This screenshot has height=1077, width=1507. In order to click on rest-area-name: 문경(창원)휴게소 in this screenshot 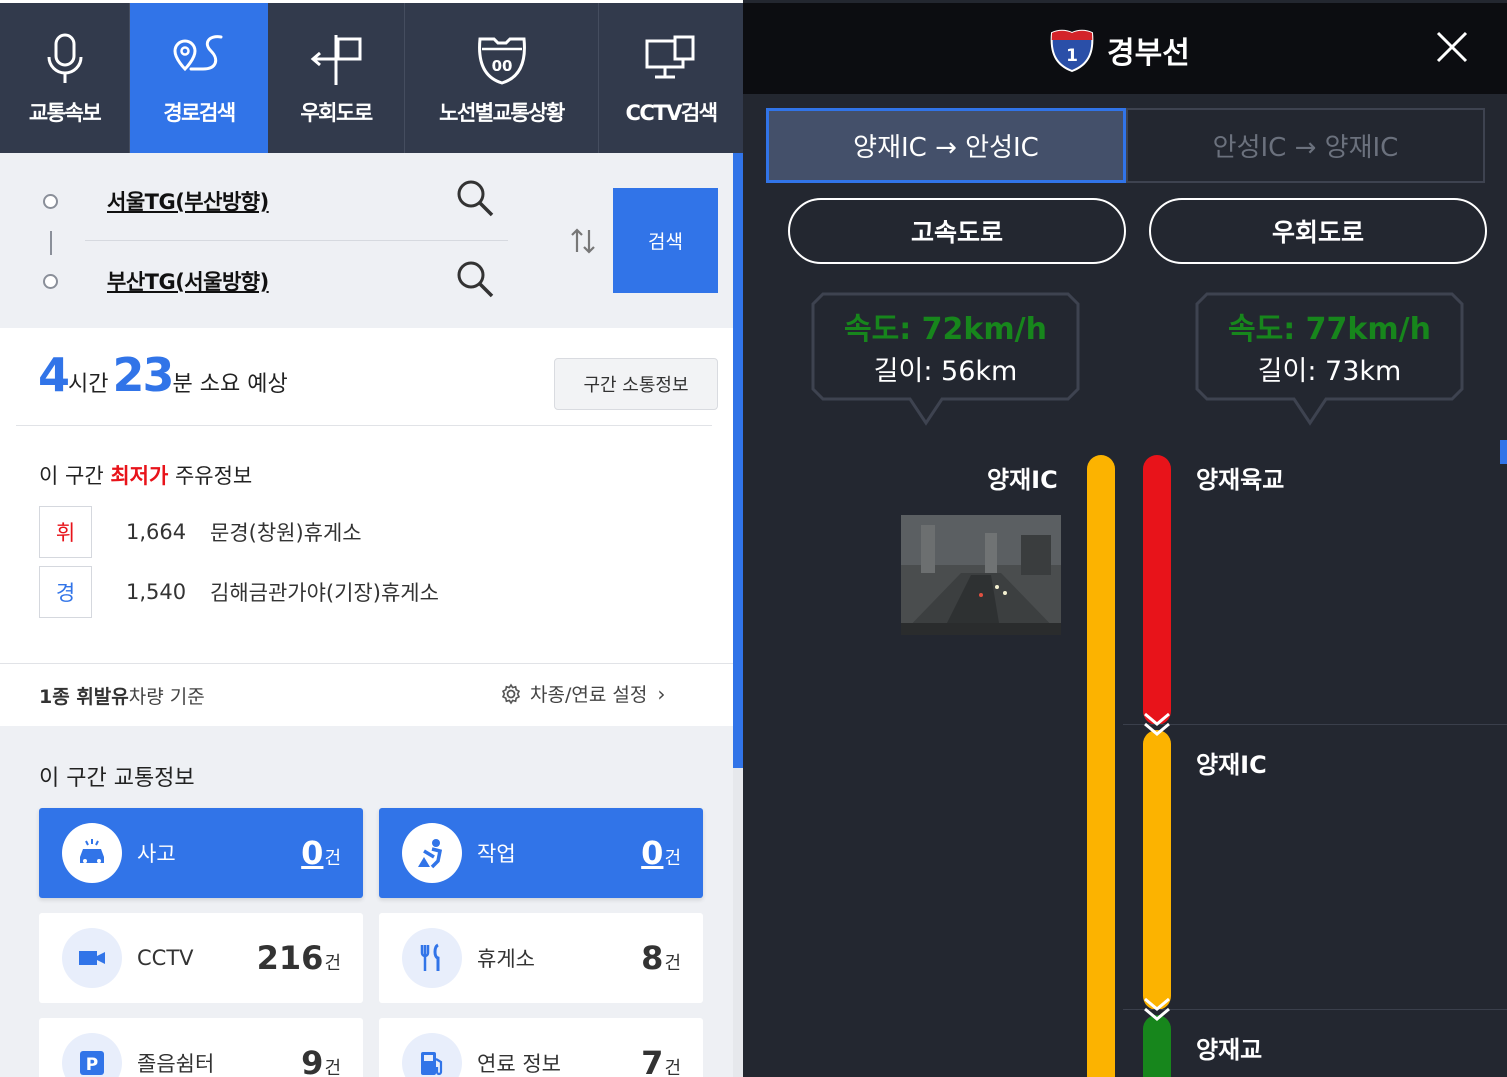, I will do `click(286, 533)`.